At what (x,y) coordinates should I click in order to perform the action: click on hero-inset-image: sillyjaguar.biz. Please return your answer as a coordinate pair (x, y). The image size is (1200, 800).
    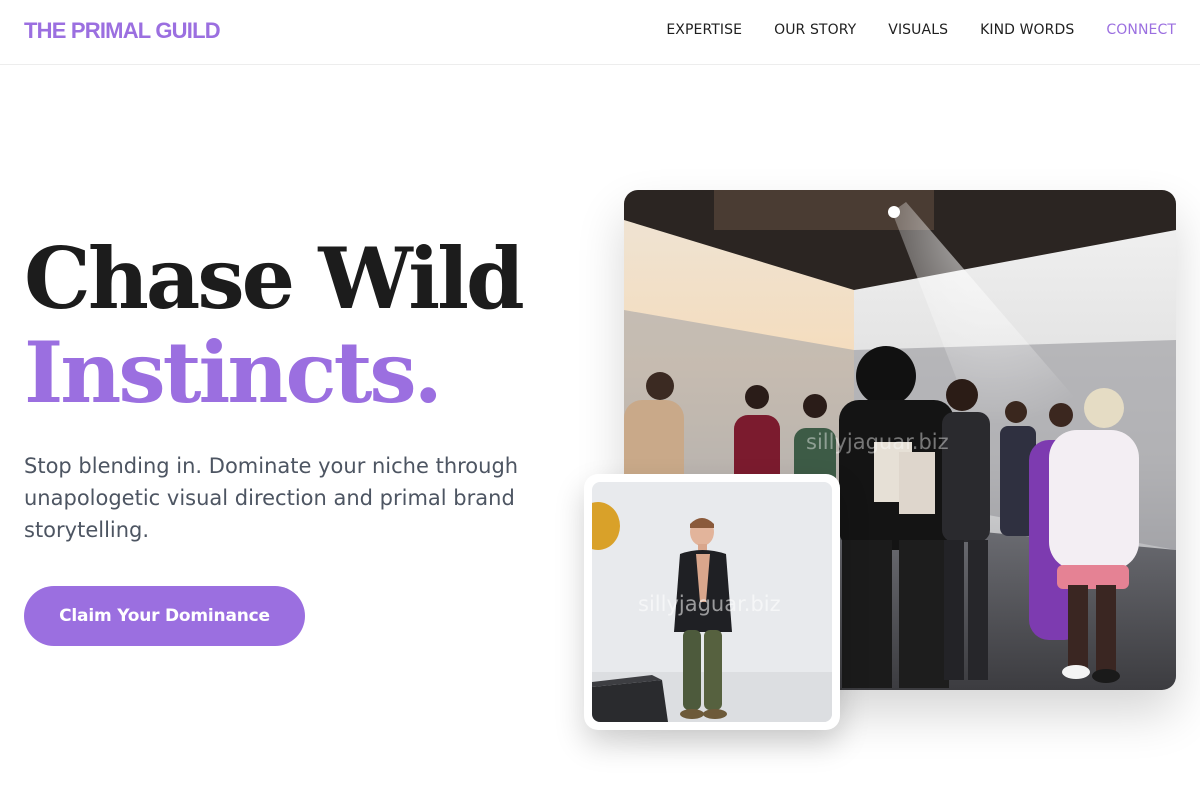
    Looking at the image, I should click on (712, 602).